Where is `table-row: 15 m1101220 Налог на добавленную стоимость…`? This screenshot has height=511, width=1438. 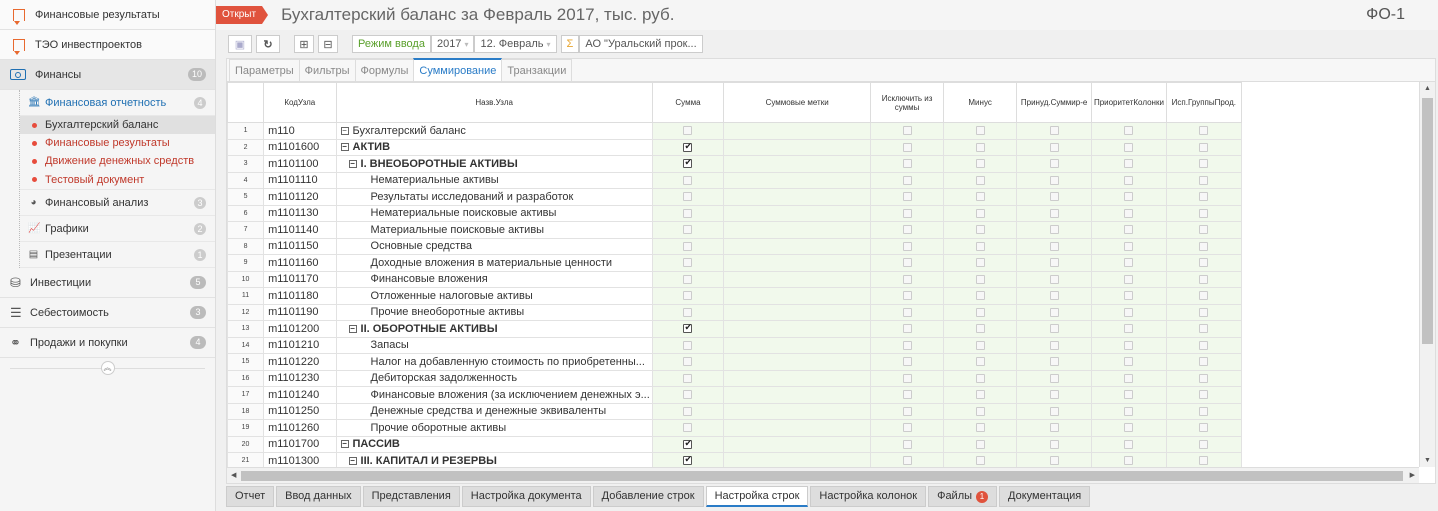 table-row: 15 m1101220 Налог на добавленную стоимость… is located at coordinates (823, 362).